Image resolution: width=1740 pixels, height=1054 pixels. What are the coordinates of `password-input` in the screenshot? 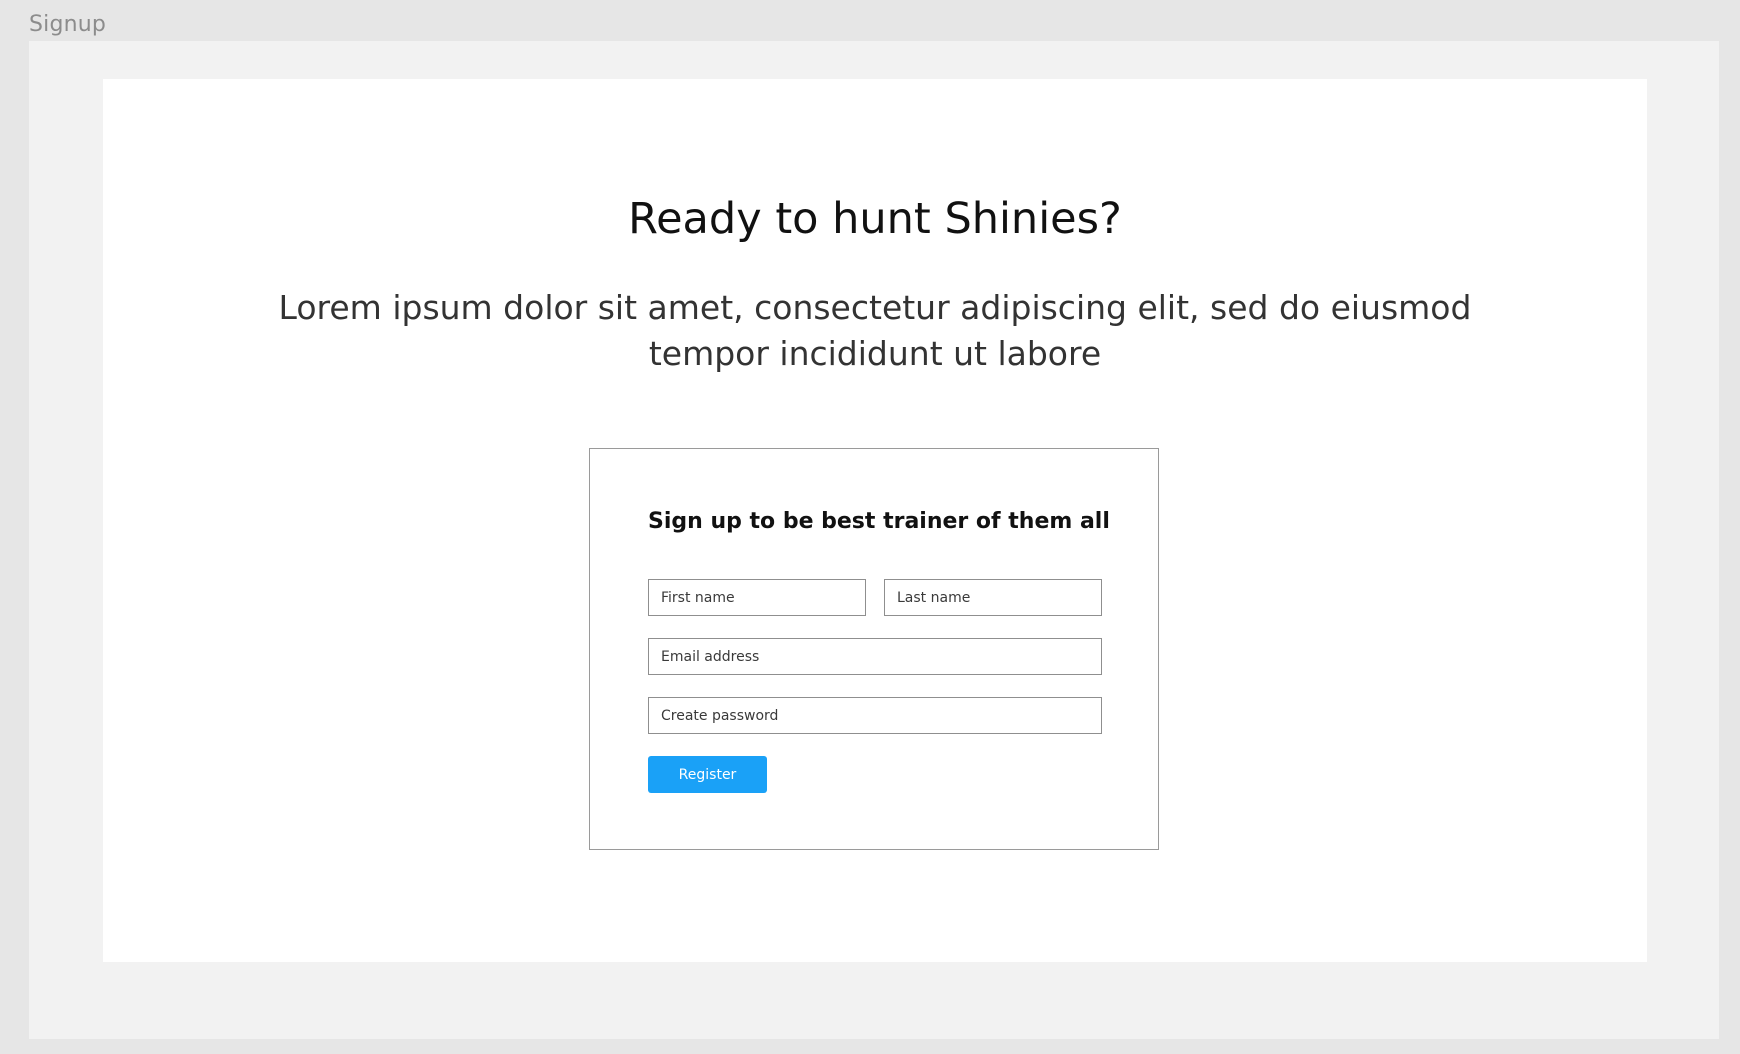 It's located at (875, 715).